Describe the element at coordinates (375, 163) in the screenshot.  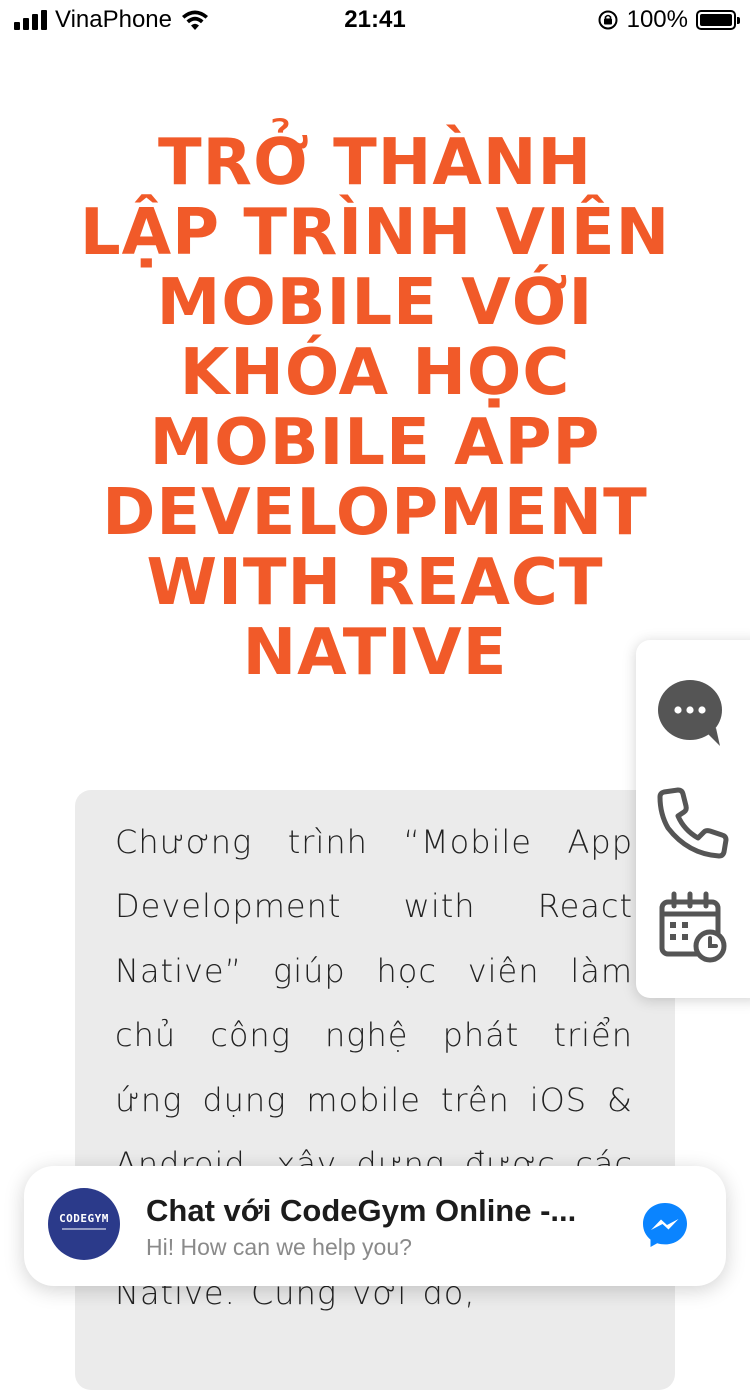
I see `hero-title-line: TRỞ THÀNH` at that location.